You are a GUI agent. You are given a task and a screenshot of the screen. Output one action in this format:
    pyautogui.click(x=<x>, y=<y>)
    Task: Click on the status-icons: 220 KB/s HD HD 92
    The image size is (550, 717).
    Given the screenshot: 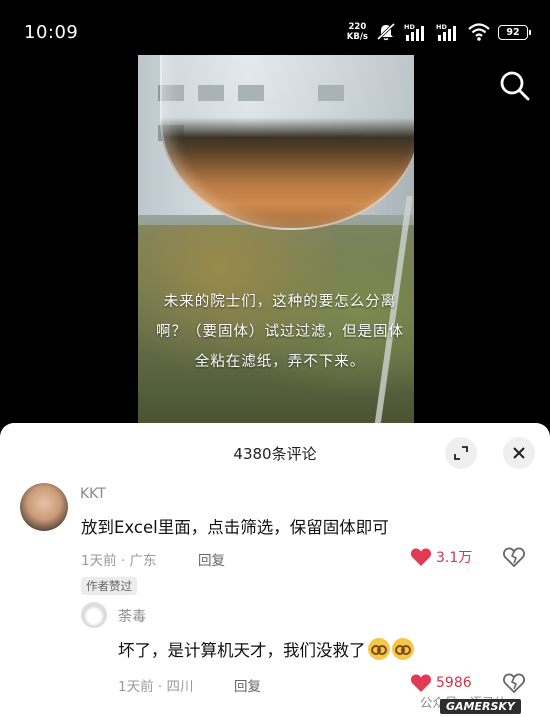 What is the action you would take?
    pyautogui.click(x=439, y=32)
    